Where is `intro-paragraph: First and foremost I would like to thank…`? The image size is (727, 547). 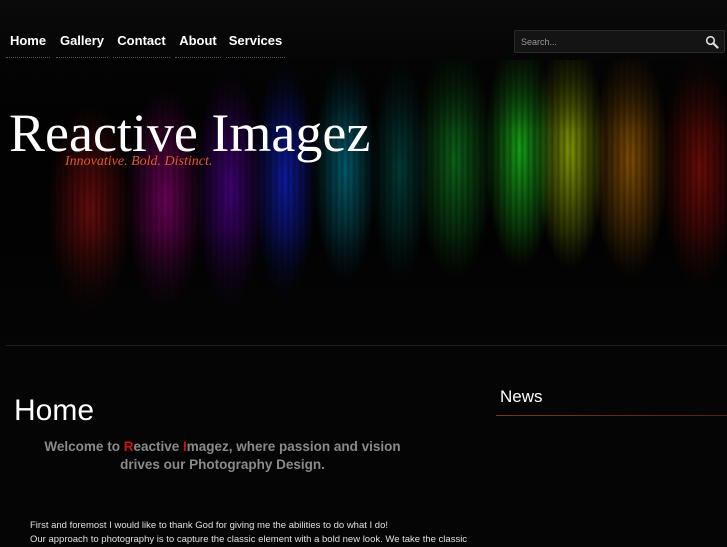 intro-paragraph: First and foremost I would like to thank… is located at coordinates (248, 533).